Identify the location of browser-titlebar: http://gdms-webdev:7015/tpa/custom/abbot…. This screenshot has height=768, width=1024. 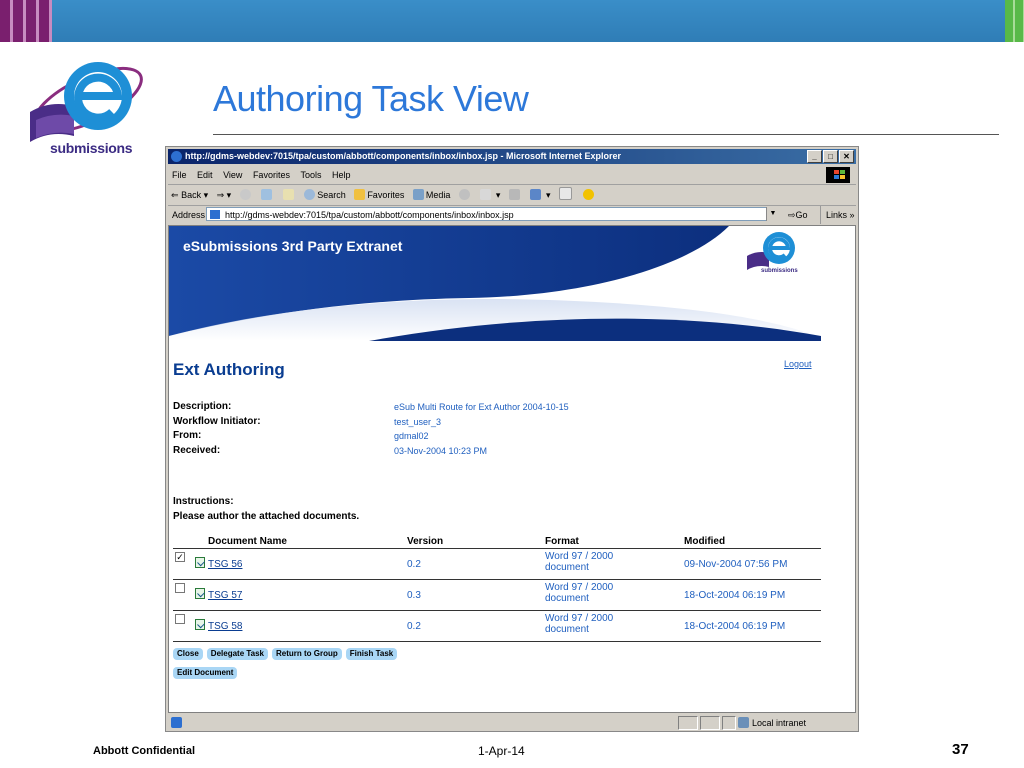
(512, 156).